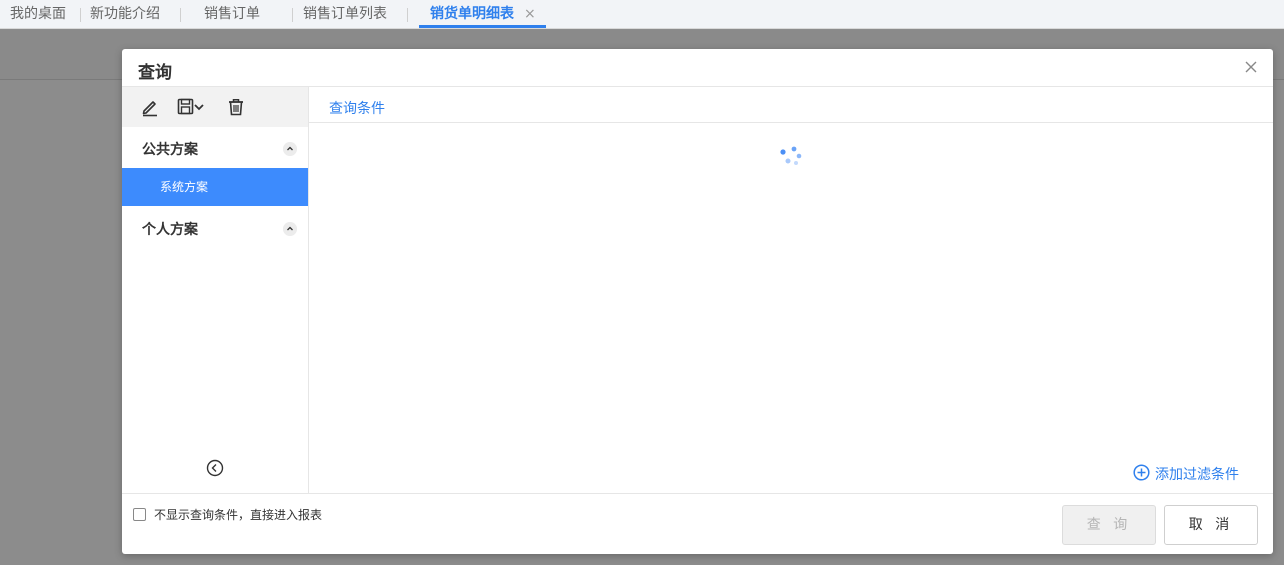 This screenshot has width=1284, height=565. I want to click on tab-sales-order-list: 销售订单列表, so click(345, 14).